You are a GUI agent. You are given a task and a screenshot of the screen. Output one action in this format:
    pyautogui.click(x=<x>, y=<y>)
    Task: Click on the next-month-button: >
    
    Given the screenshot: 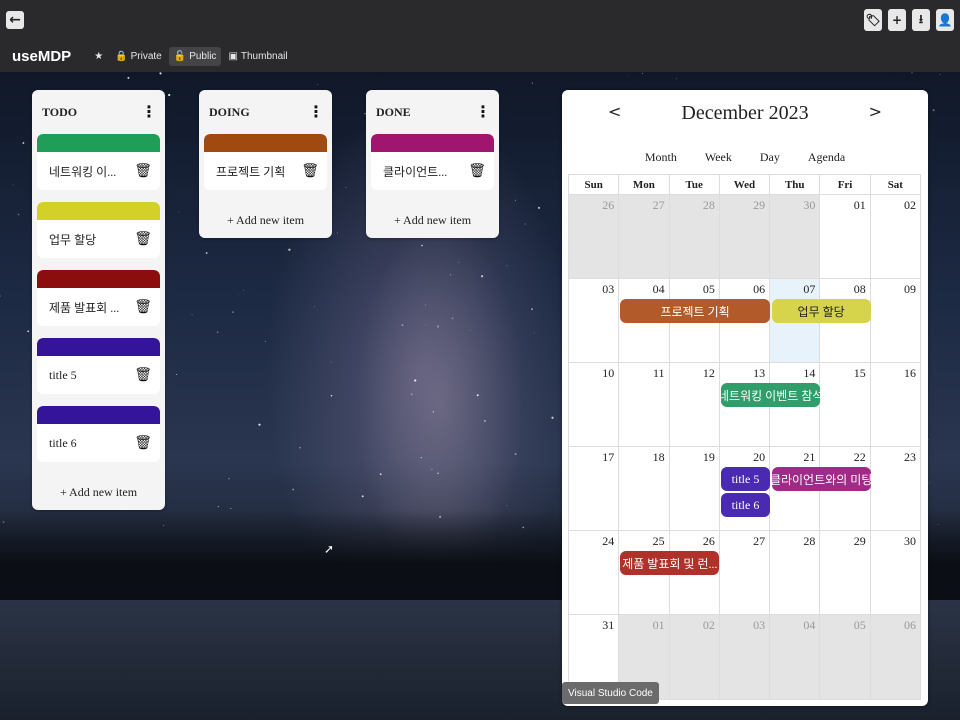 What is the action you would take?
    pyautogui.click(x=875, y=111)
    